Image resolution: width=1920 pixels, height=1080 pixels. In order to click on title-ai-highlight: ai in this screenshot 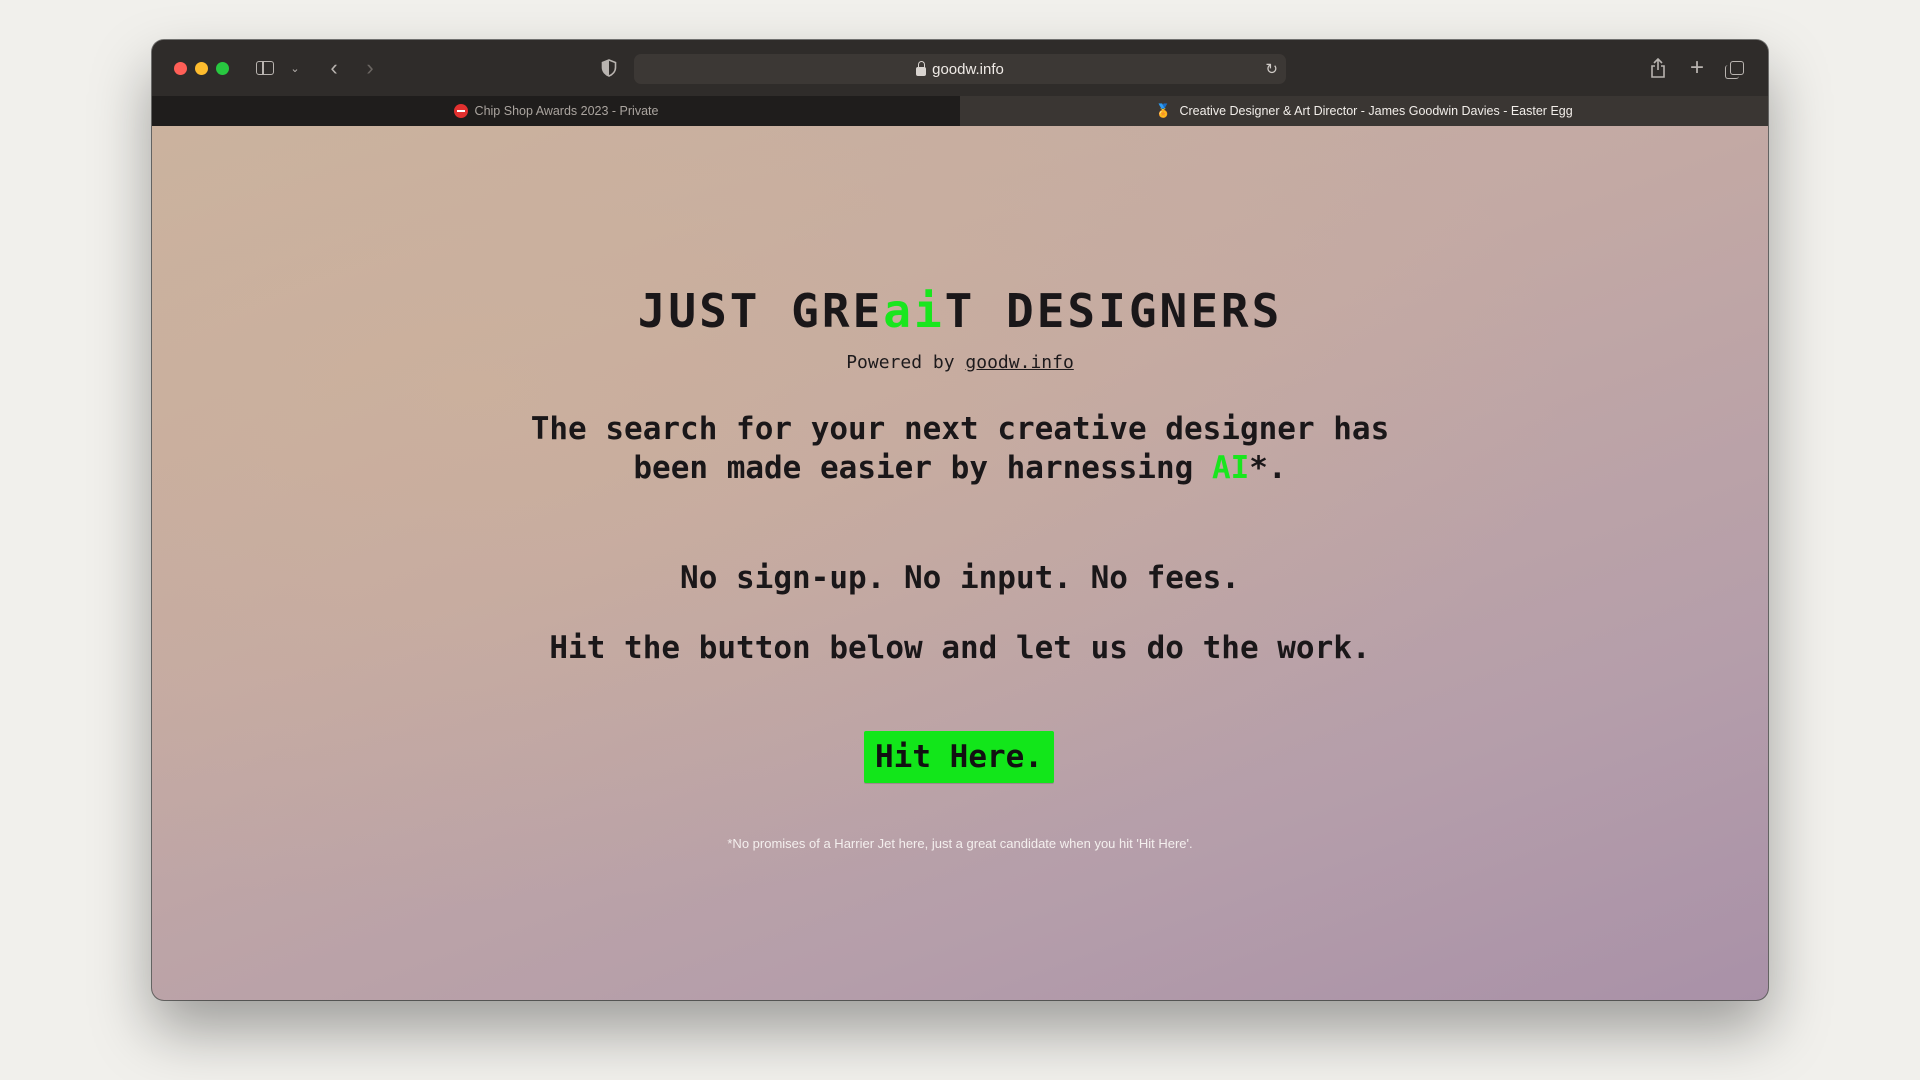, I will do `click(914, 311)`.